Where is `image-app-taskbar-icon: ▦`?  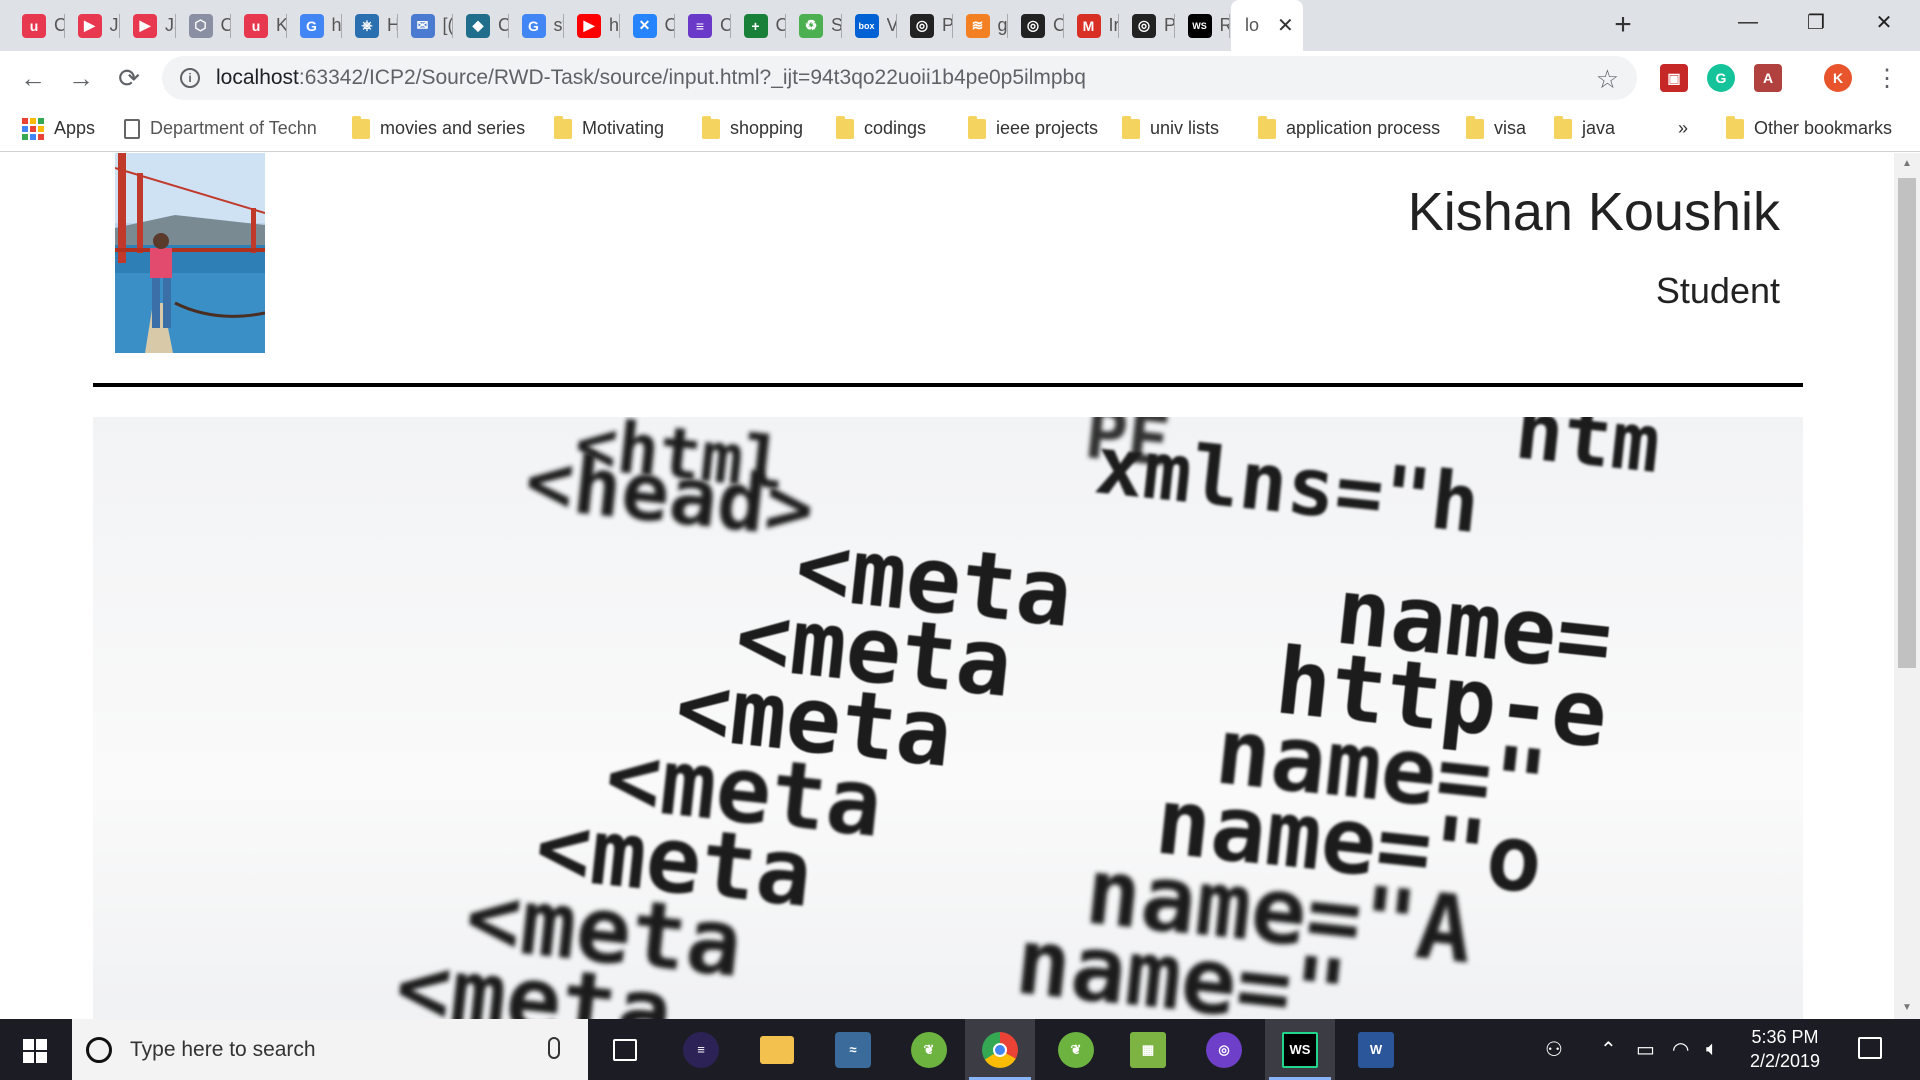
image-app-taskbar-icon: ▦ is located at coordinates (1148, 1049).